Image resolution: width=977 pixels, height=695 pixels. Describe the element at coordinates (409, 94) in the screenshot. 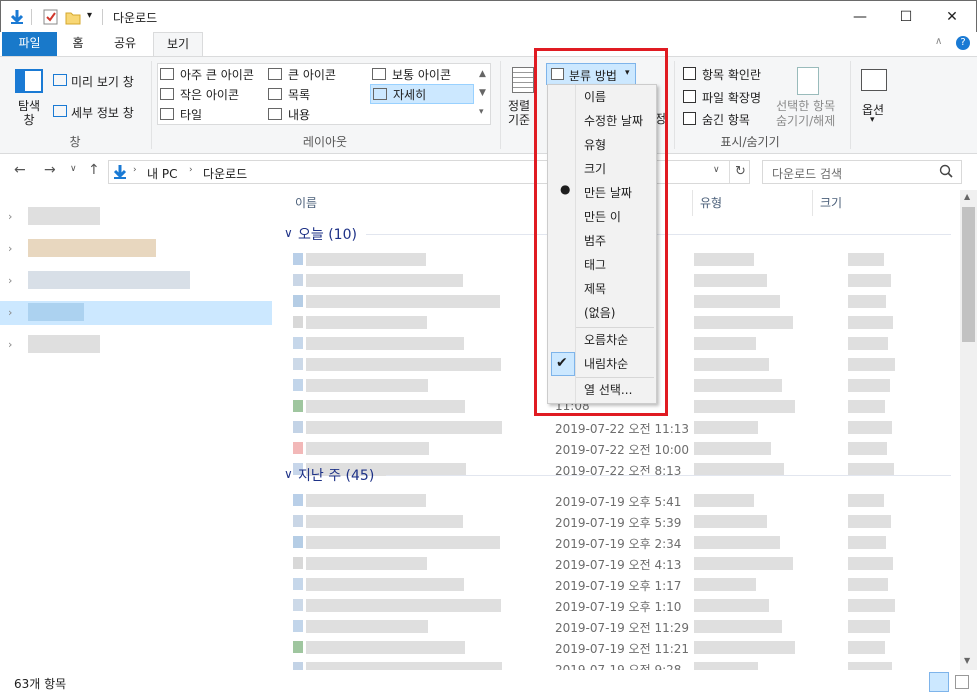

I see `layout-details: 자세히` at that location.